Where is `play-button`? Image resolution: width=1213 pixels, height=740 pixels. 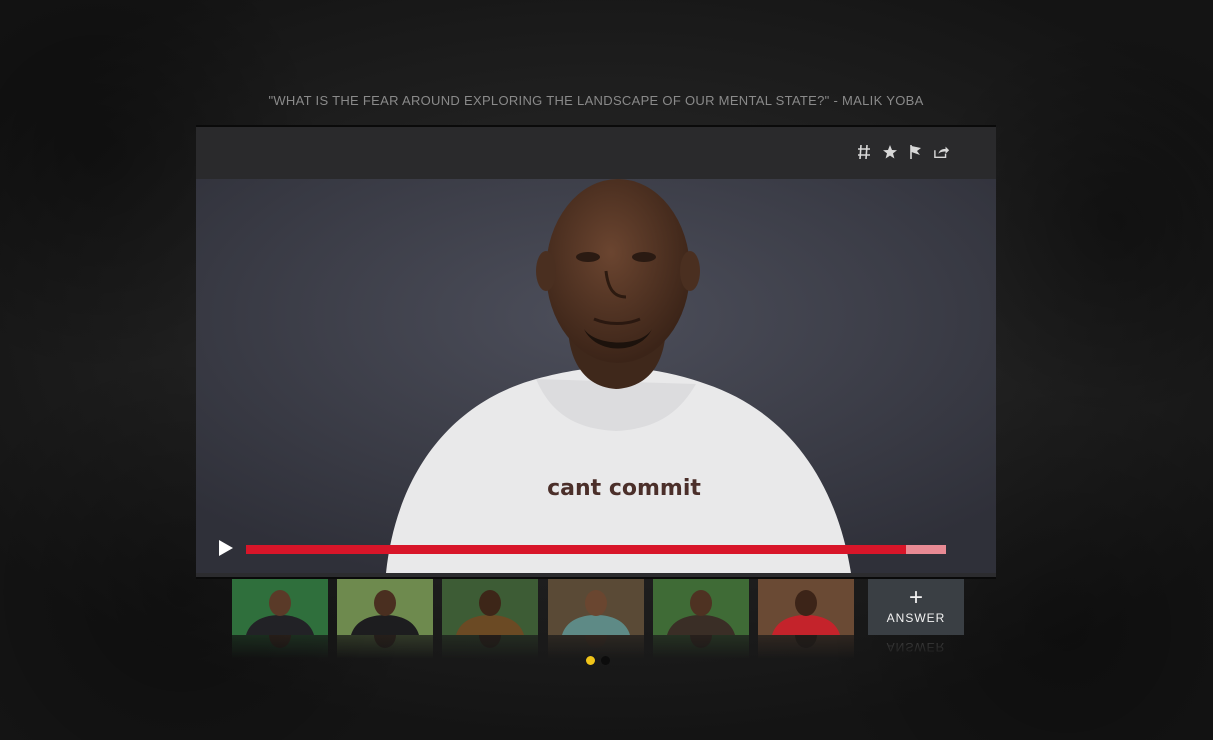 play-button is located at coordinates (226, 548).